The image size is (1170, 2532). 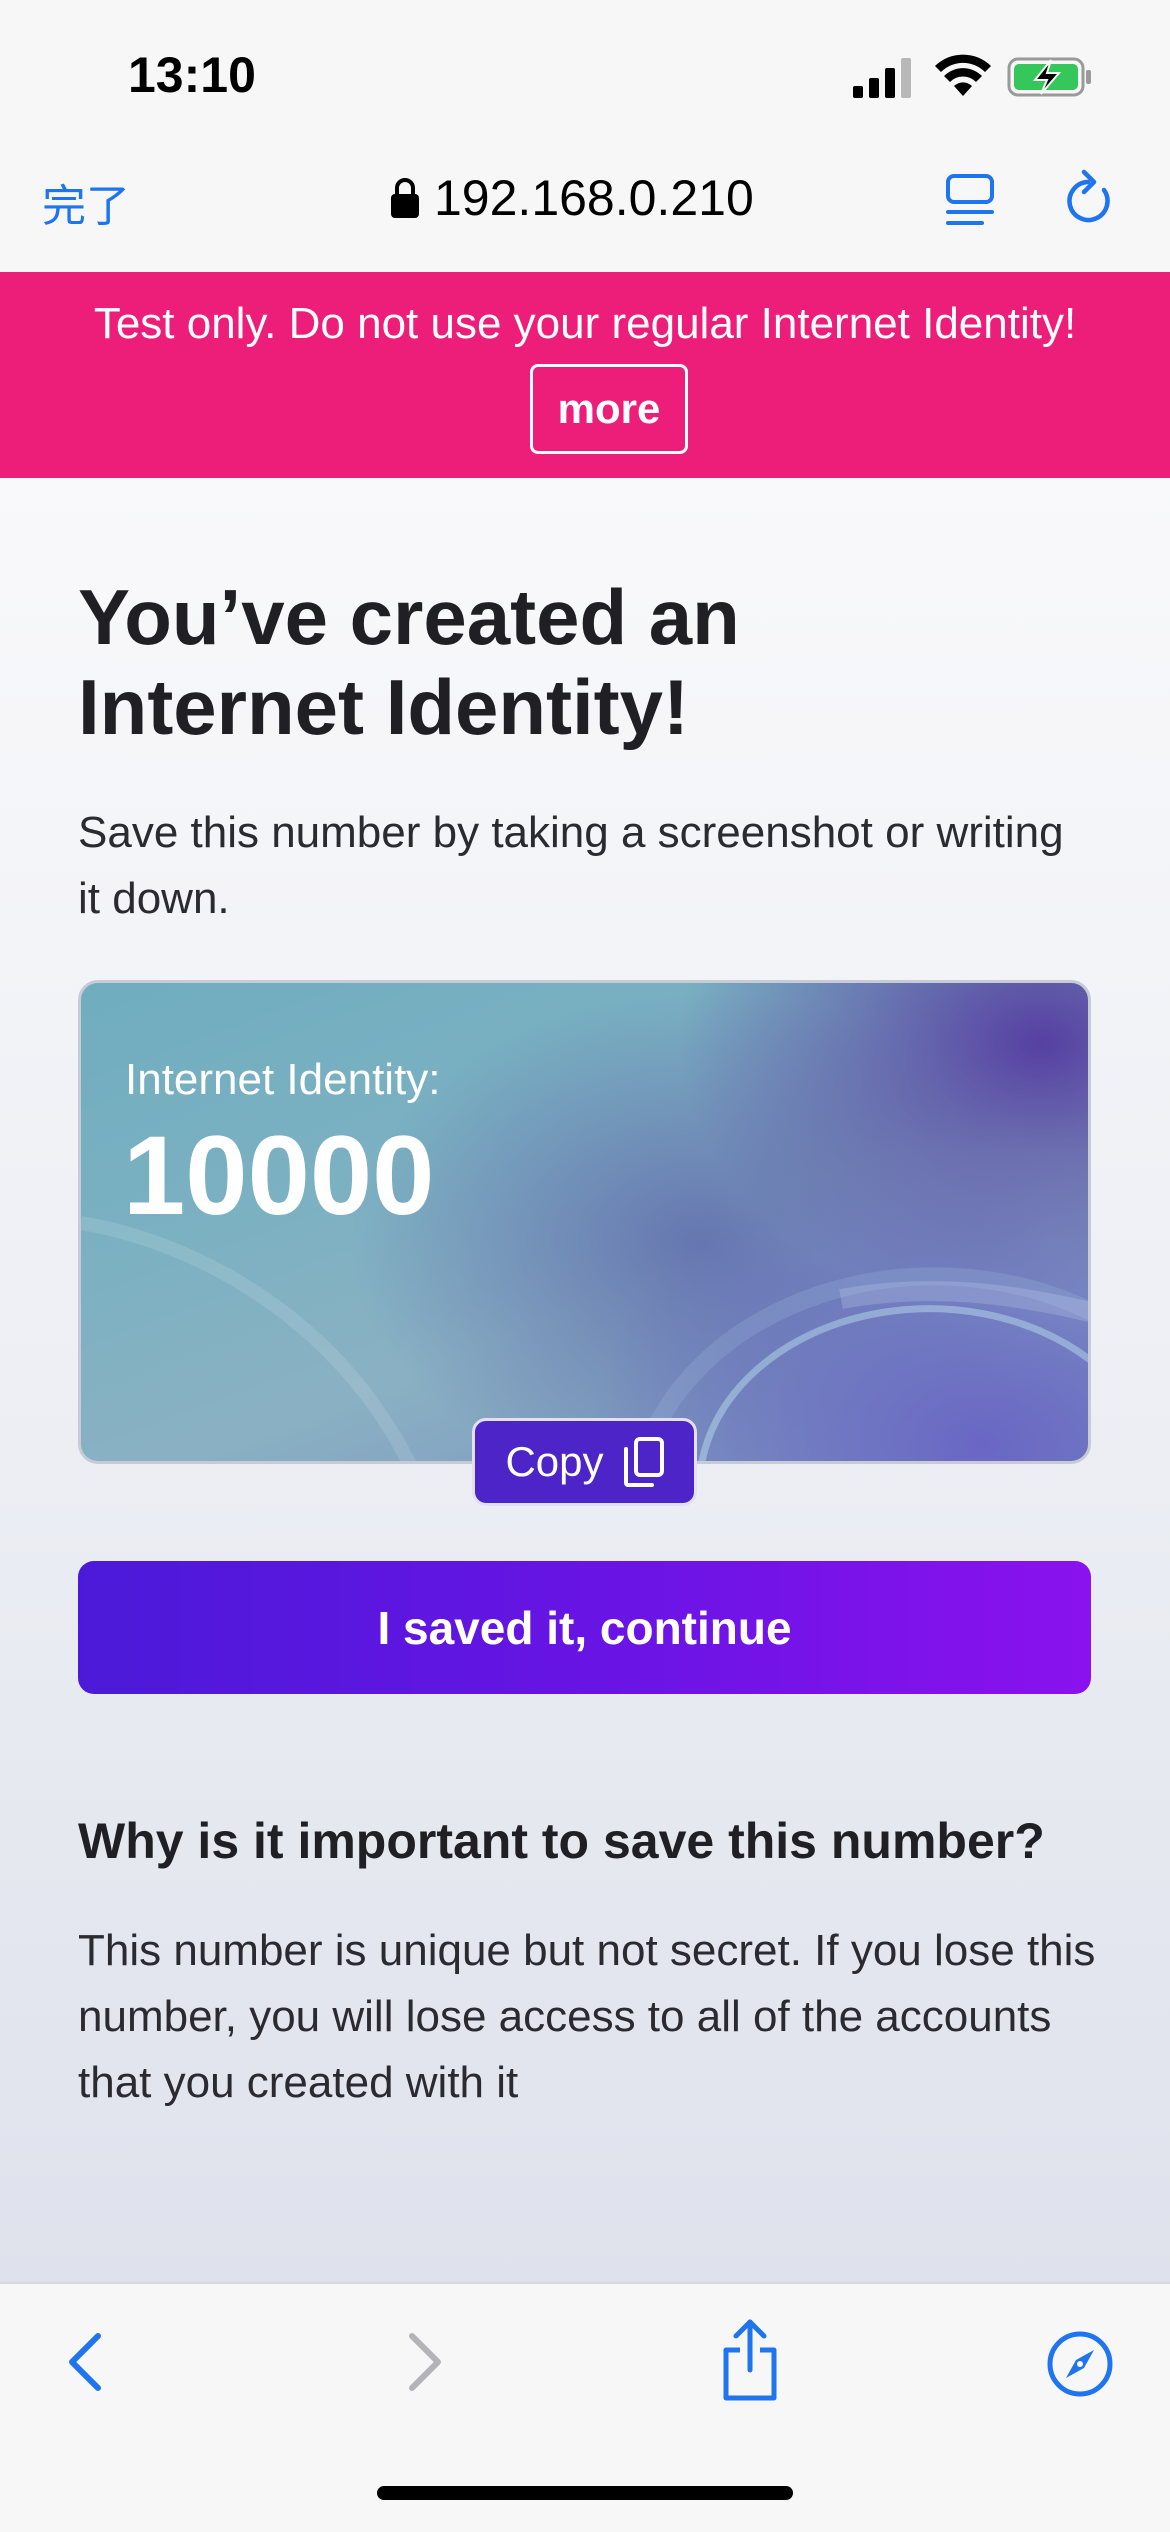 I want to click on copy-button: Copy, so click(x=584, y=1462).